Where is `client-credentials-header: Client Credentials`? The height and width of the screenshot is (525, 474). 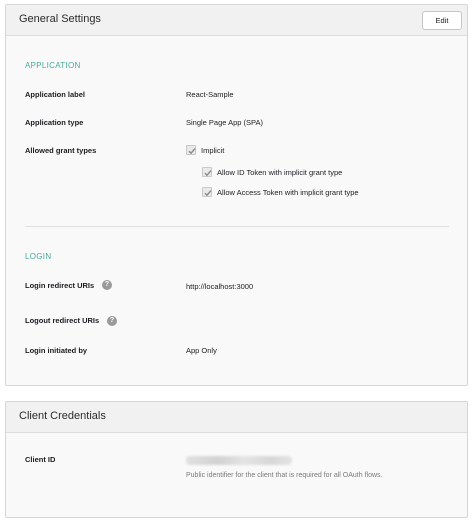
client-credentials-header: Client Credentials is located at coordinates (236, 417).